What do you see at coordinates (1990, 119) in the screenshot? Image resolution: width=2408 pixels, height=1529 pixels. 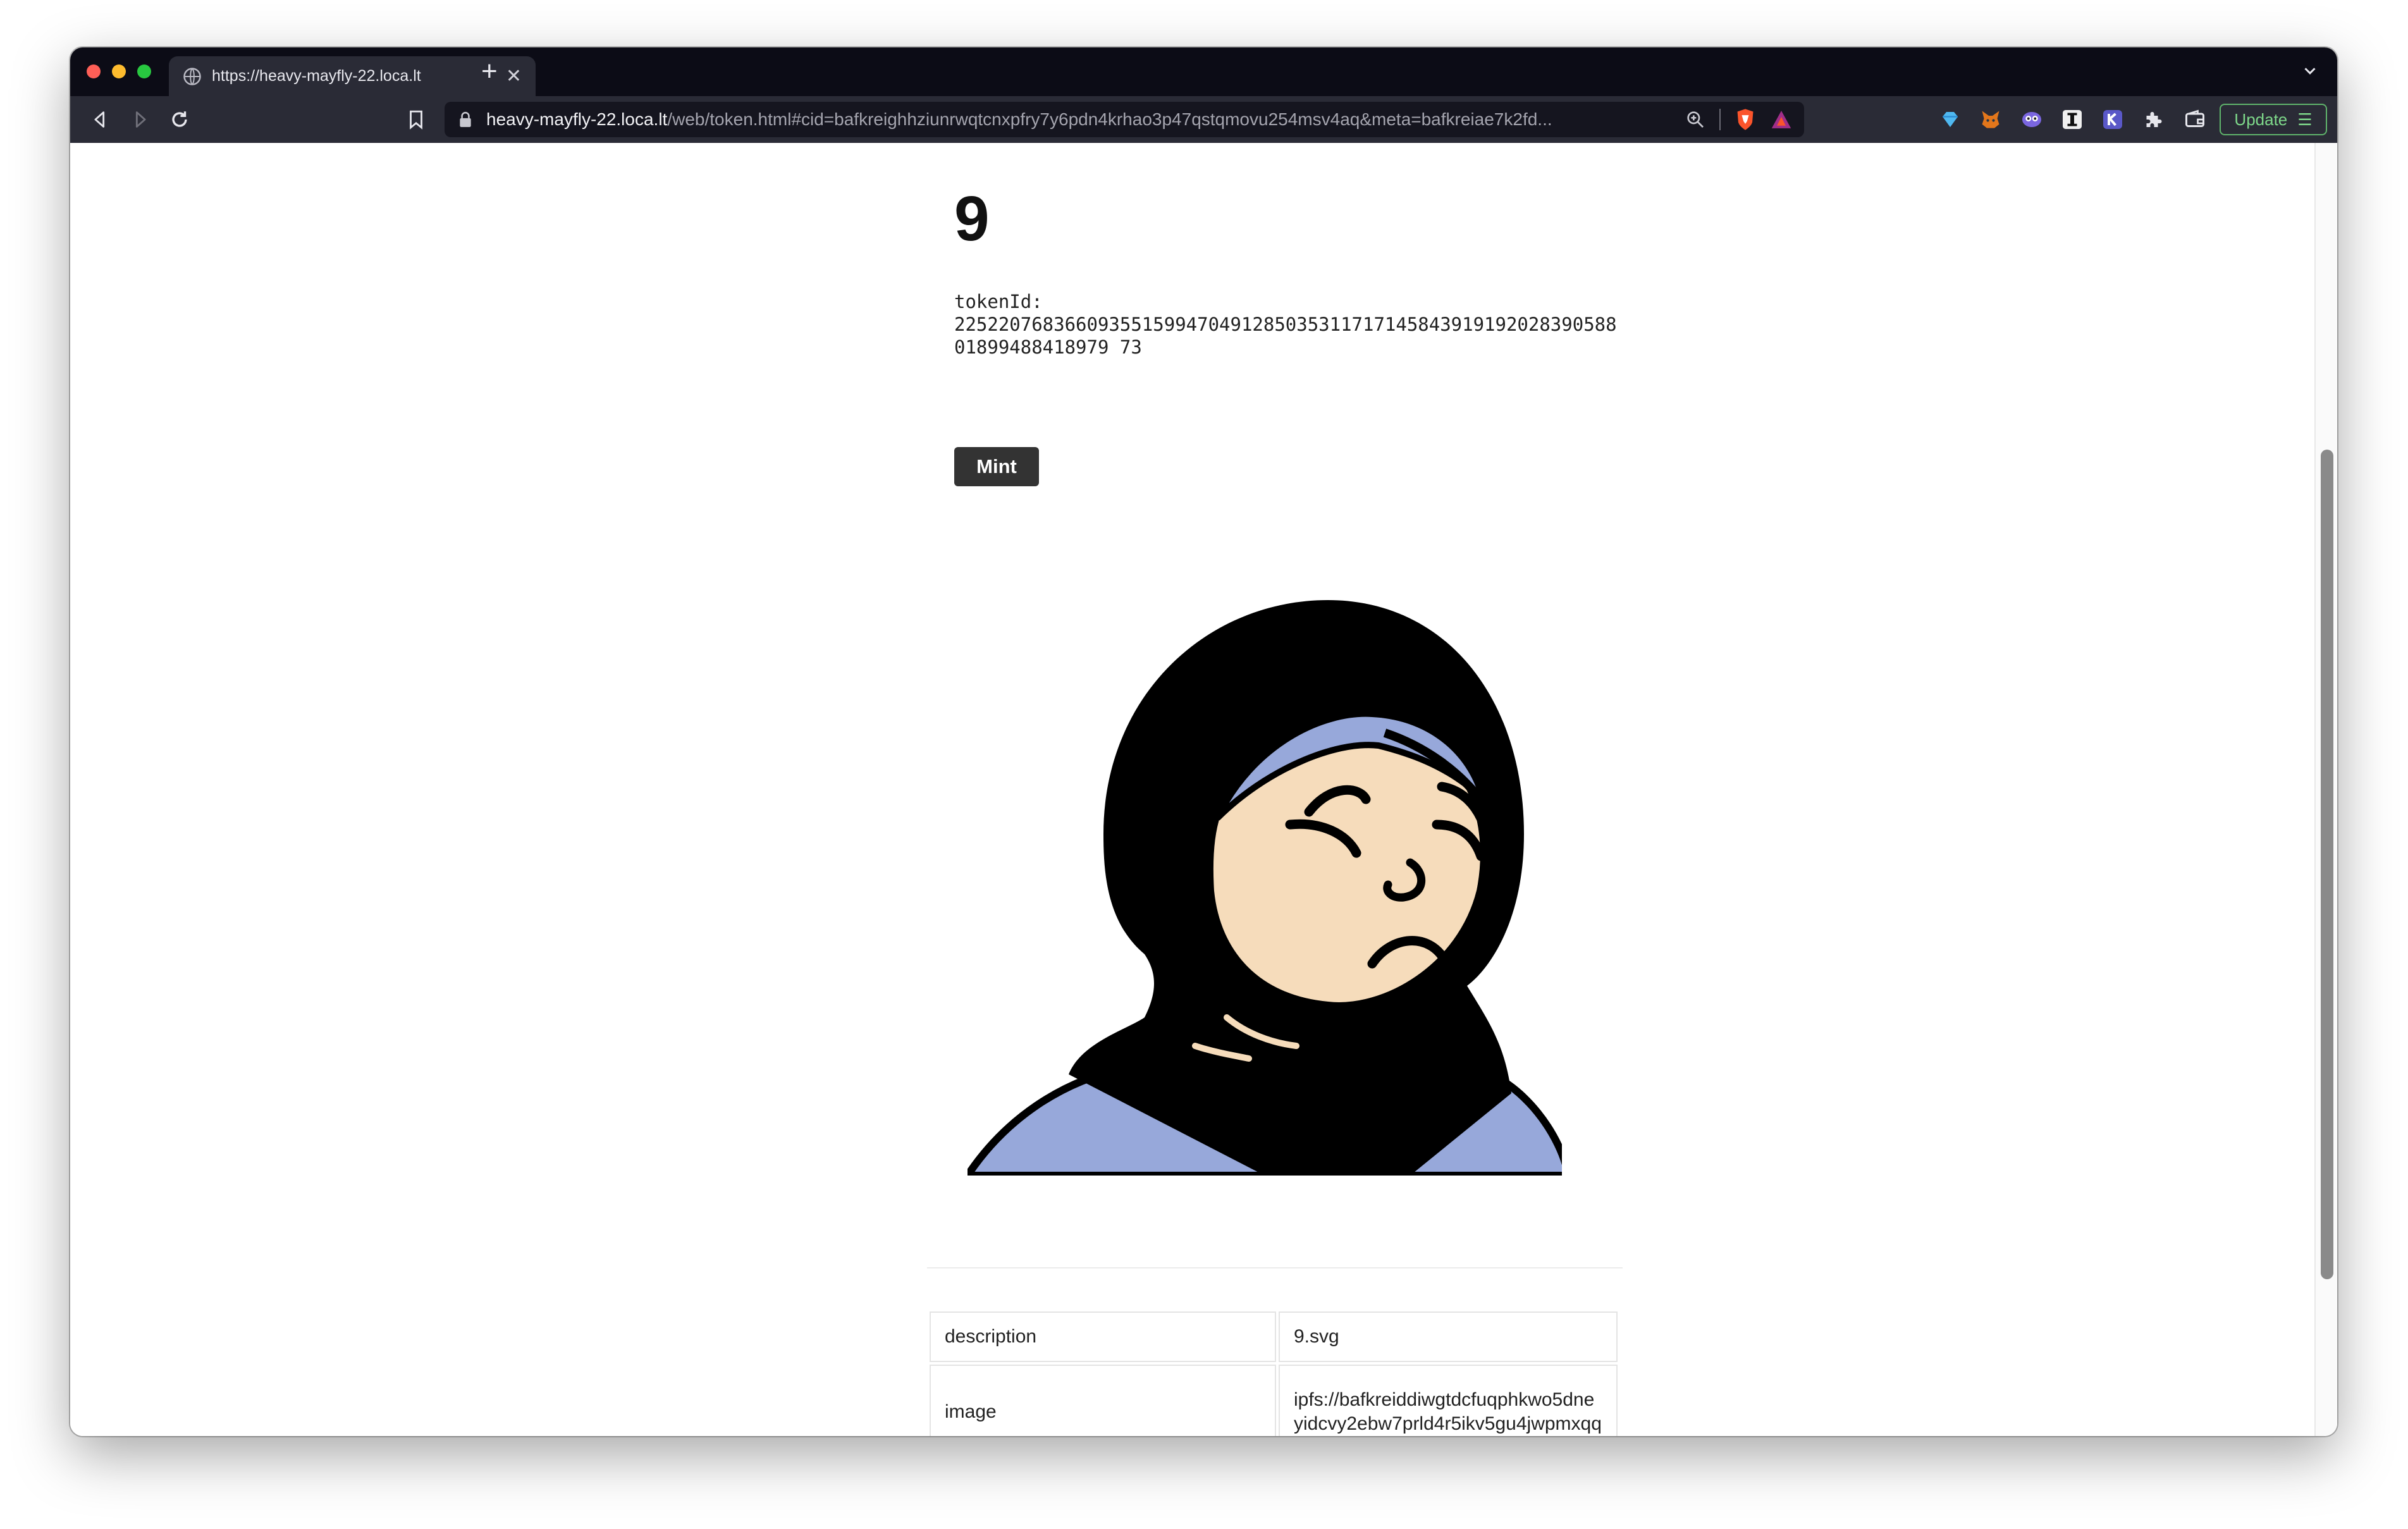 I see `metamask-fox-icon` at bounding box center [1990, 119].